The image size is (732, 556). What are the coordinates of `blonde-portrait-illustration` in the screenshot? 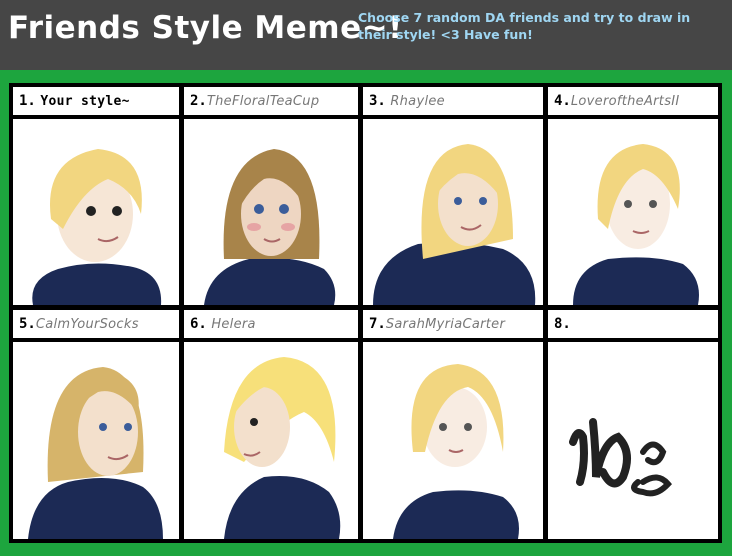 It's located at (97, 227).